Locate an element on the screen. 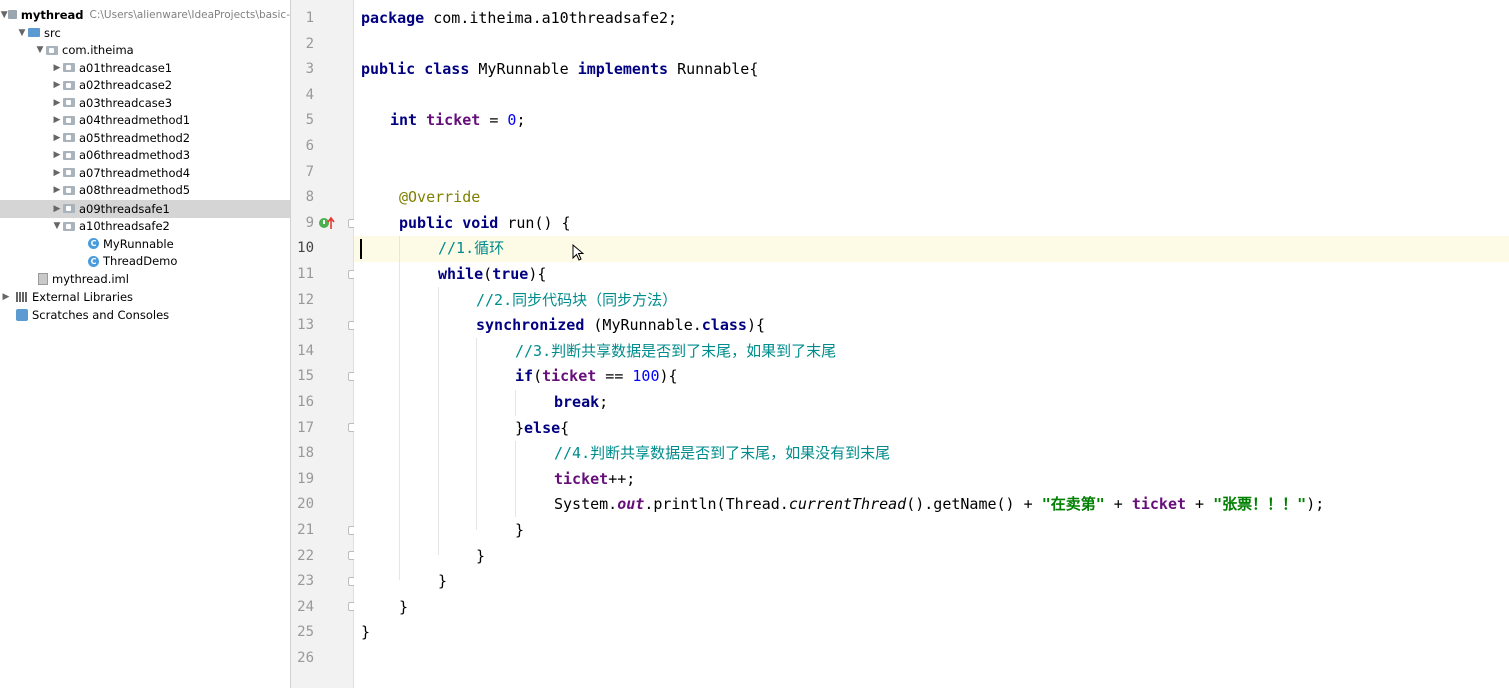 The height and width of the screenshot is (688, 1509). line-number: 17 is located at coordinates (305, 427).